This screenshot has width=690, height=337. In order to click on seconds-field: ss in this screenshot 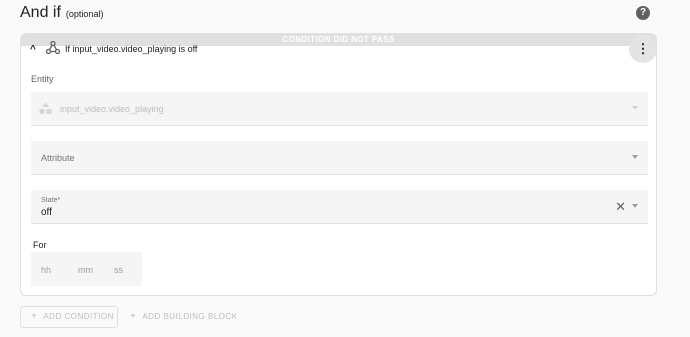, I will do `click(118, 270)`.